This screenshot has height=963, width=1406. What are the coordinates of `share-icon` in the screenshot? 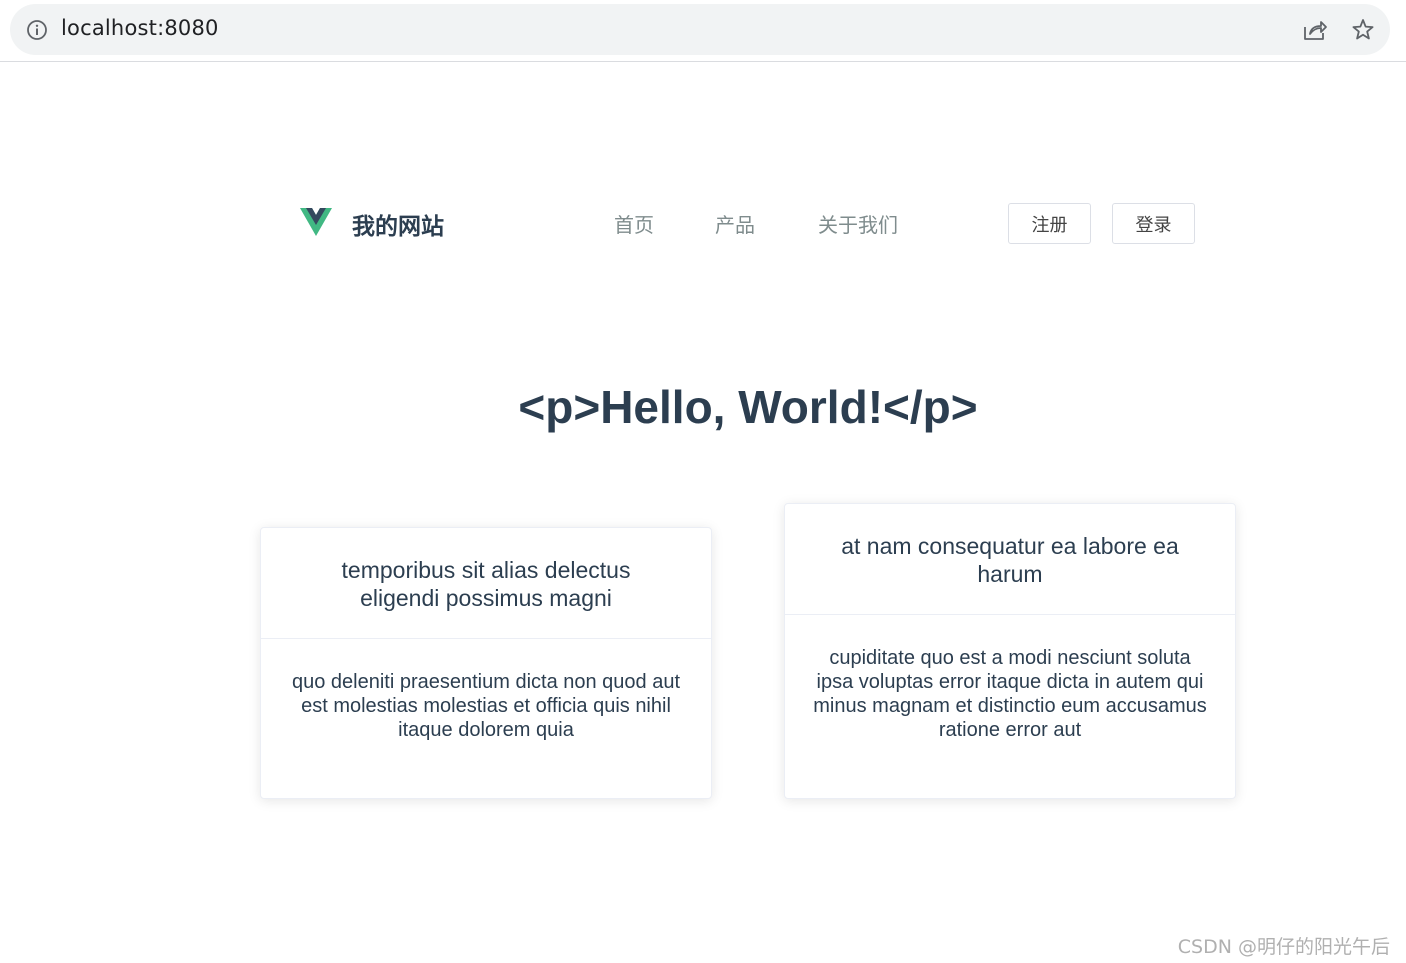 It's located at (1315, 30).